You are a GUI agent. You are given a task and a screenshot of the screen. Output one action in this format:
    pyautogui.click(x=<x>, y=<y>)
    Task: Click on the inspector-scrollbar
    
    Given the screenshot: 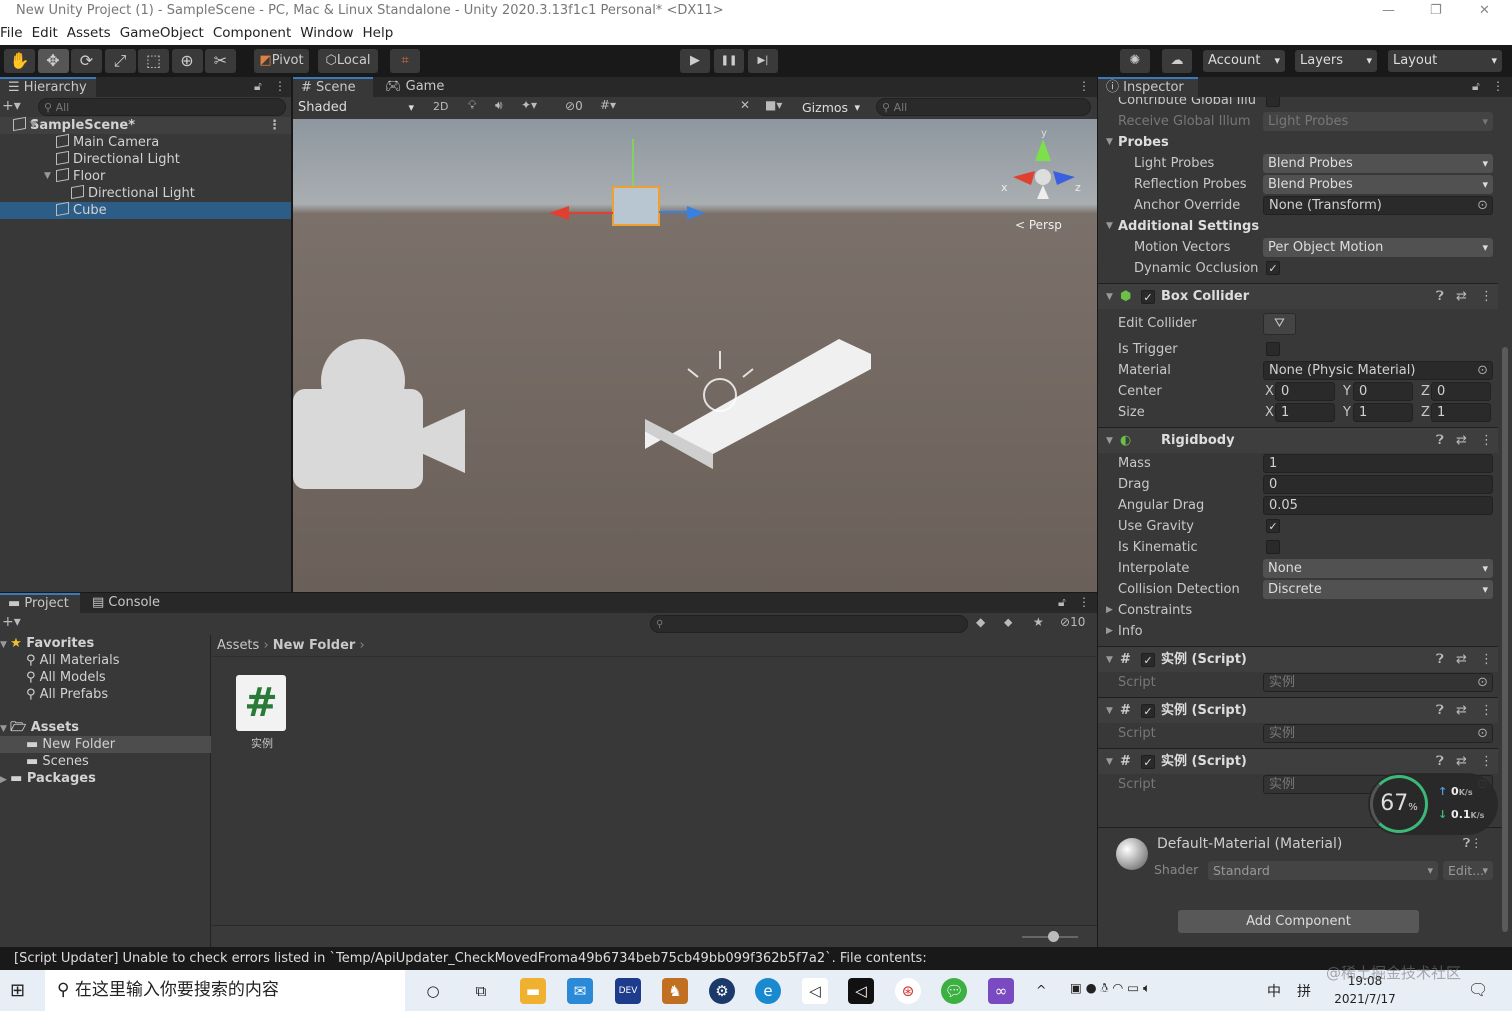 What is the action you would take?
    pyautogui.click(x=1505, y=639)
    